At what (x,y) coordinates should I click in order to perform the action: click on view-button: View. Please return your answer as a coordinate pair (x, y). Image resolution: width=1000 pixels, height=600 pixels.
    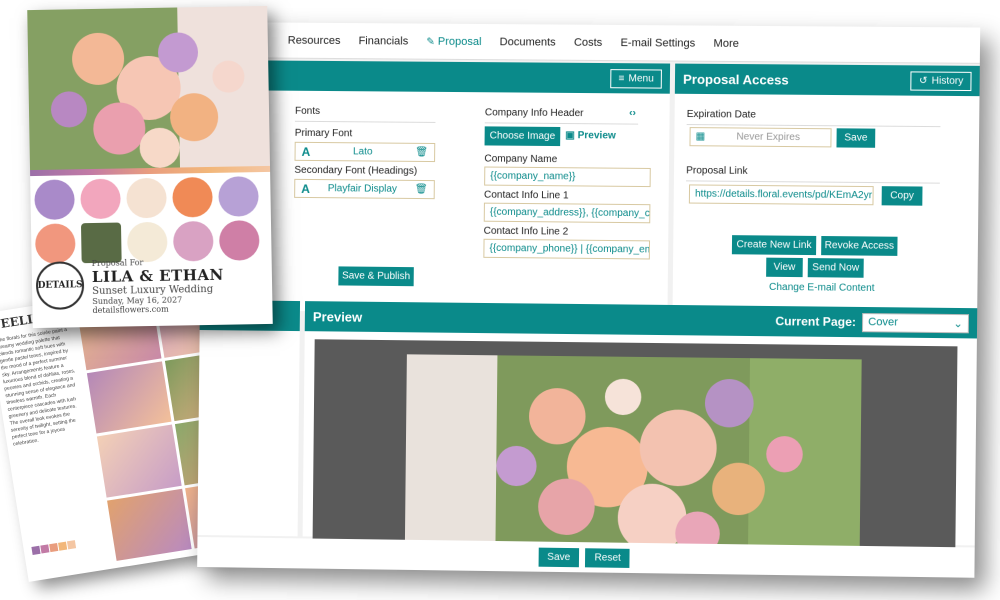
    Looking at the image, I should click on (784, 267).